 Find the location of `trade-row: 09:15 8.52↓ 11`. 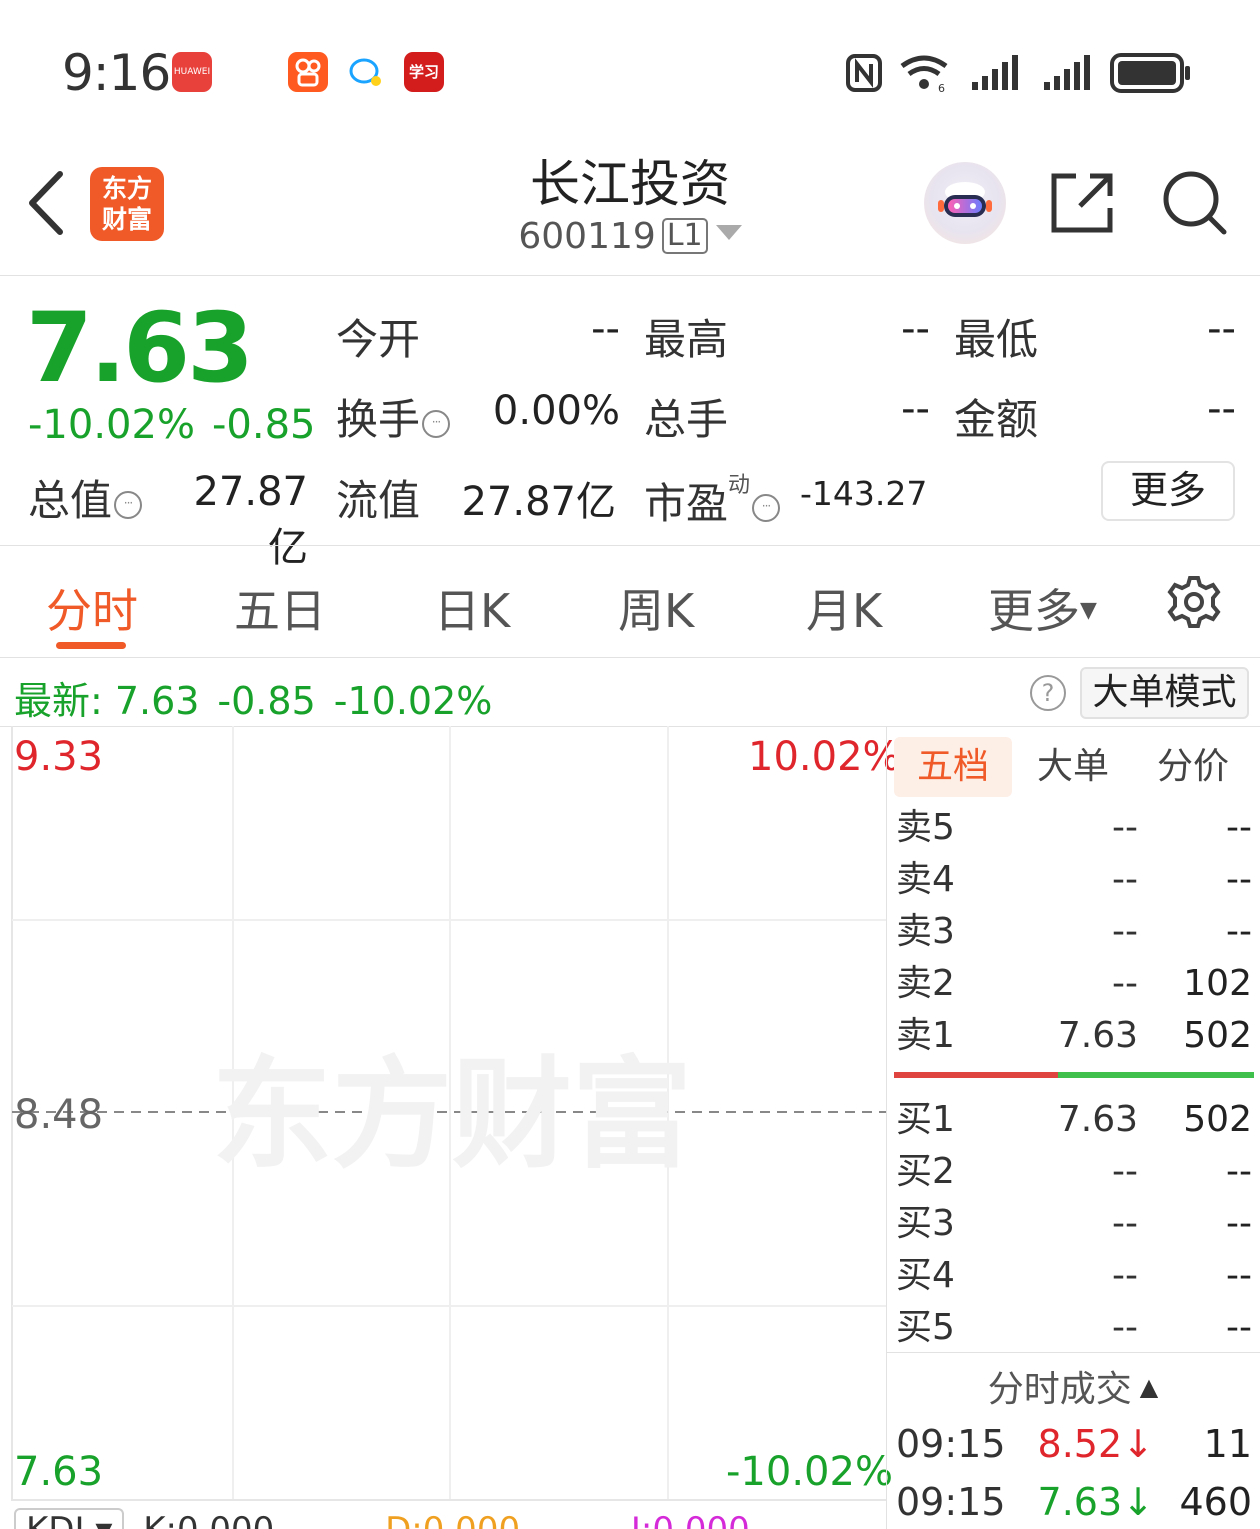

trade-row: 09:15 8.52↓ 11 is located at coordinates (1074, 1444).